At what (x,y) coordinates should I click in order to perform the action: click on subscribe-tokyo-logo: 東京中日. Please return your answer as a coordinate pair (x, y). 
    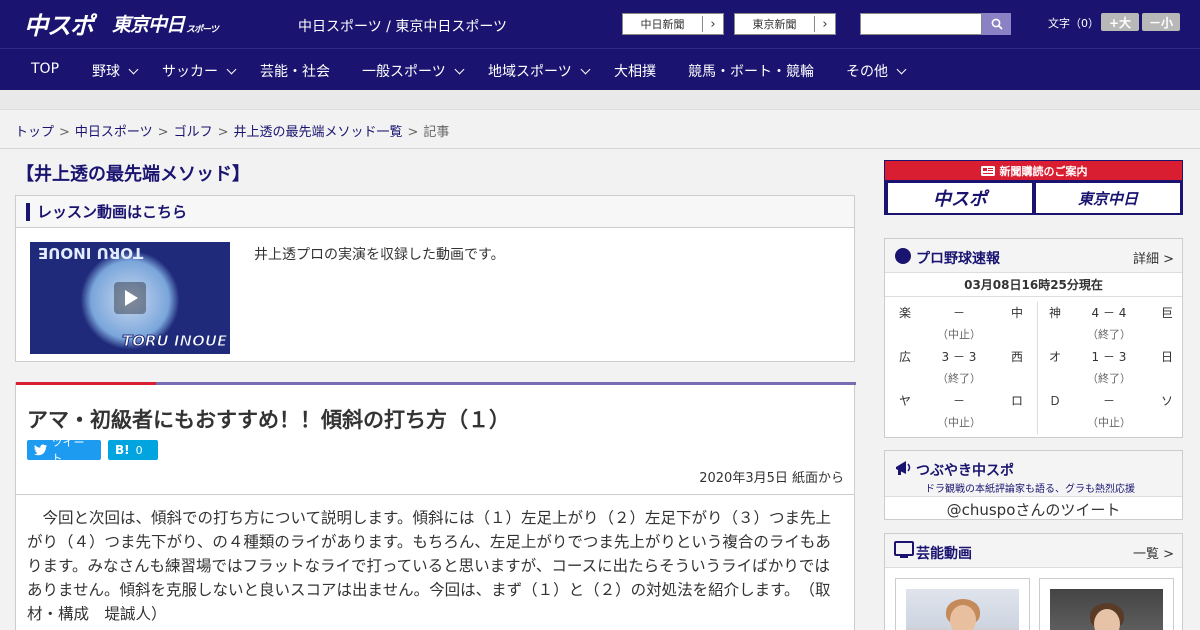
    Looking at the image, I should click on (1108, 198).